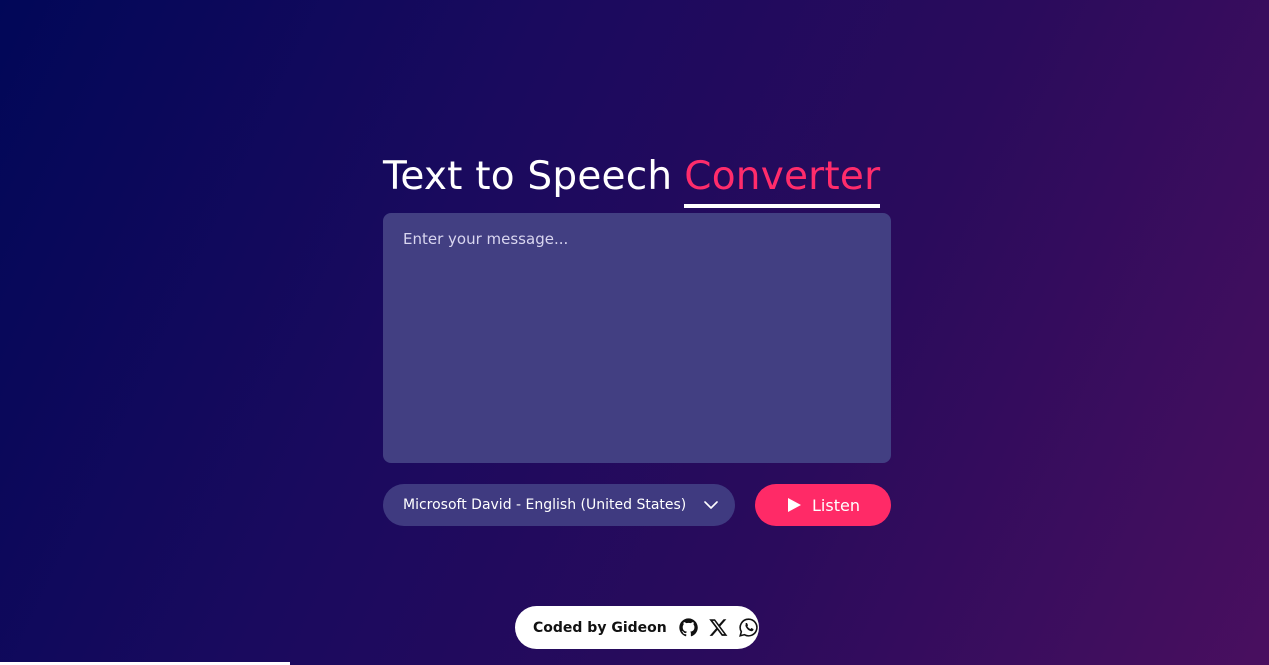  What do you see at coordinates (782, 182) in the screenshot?
I see `title-accent: Converter` at bounding box center [782, 182].